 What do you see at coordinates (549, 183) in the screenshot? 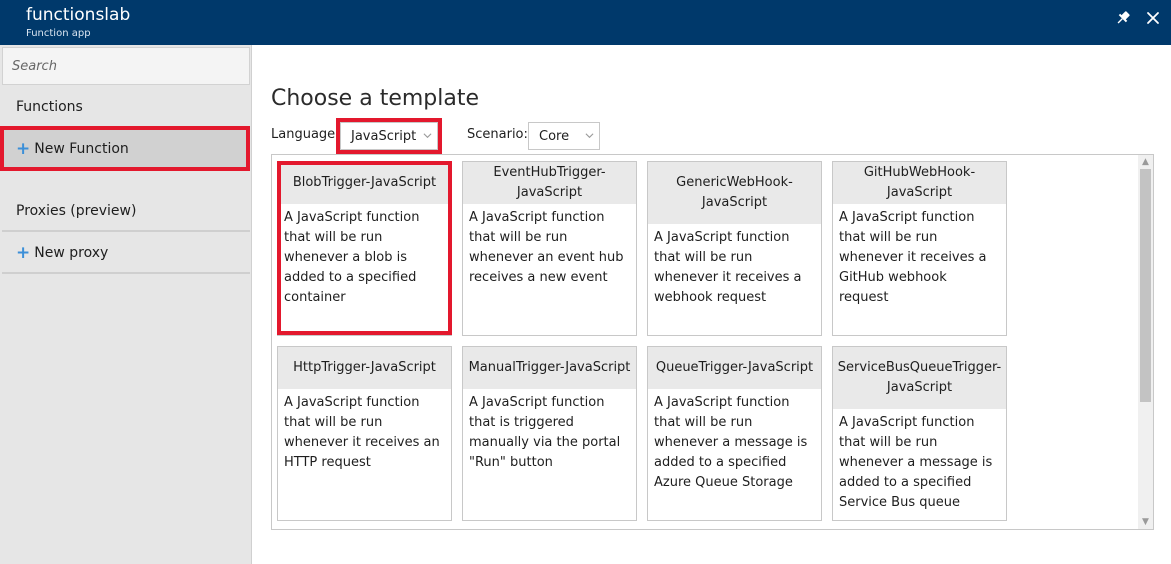
I see `template-name: EventHubTrigger-JavaScript` at bounding box center [549, 183].